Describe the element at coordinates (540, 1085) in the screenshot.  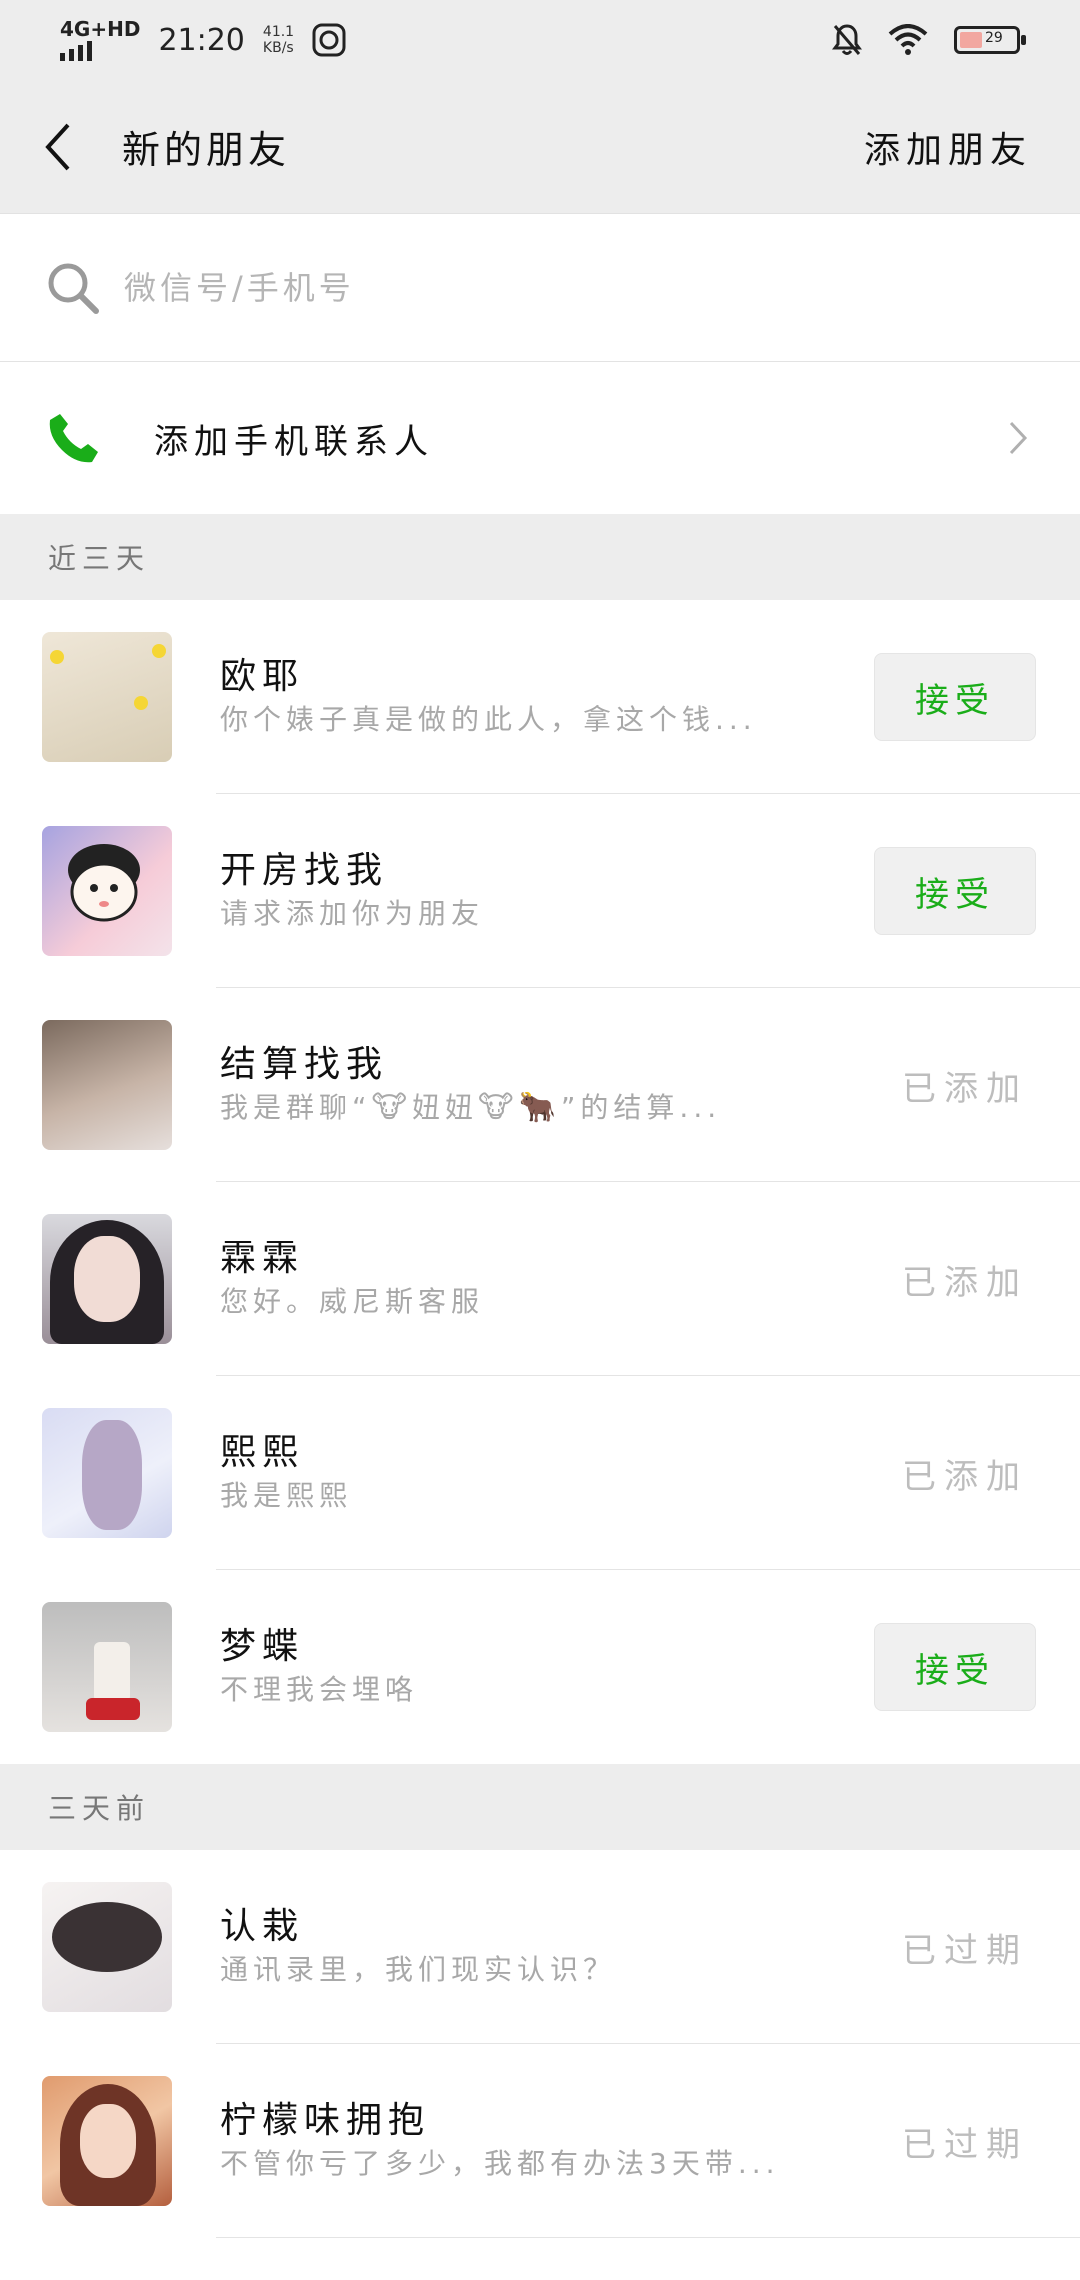
I see `friend-request-row: 结算找我 我是群聊“🐮妞妞🐮🐂”的结算... 已添加` at that location.